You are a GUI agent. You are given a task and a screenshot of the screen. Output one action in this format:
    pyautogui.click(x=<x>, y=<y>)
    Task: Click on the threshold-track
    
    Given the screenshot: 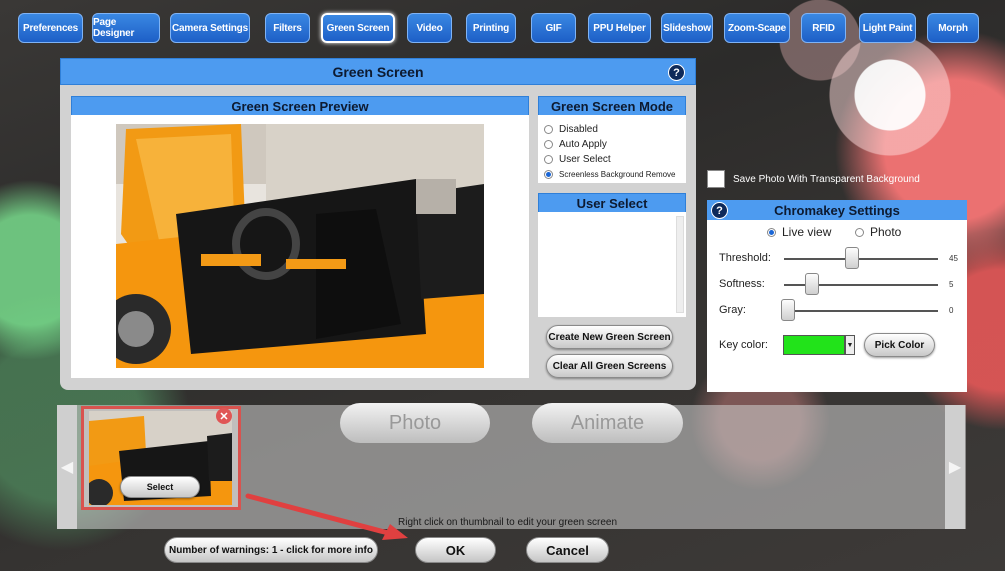 What is the action you would take?
    pyautogui.click(x=861, y=259)
    